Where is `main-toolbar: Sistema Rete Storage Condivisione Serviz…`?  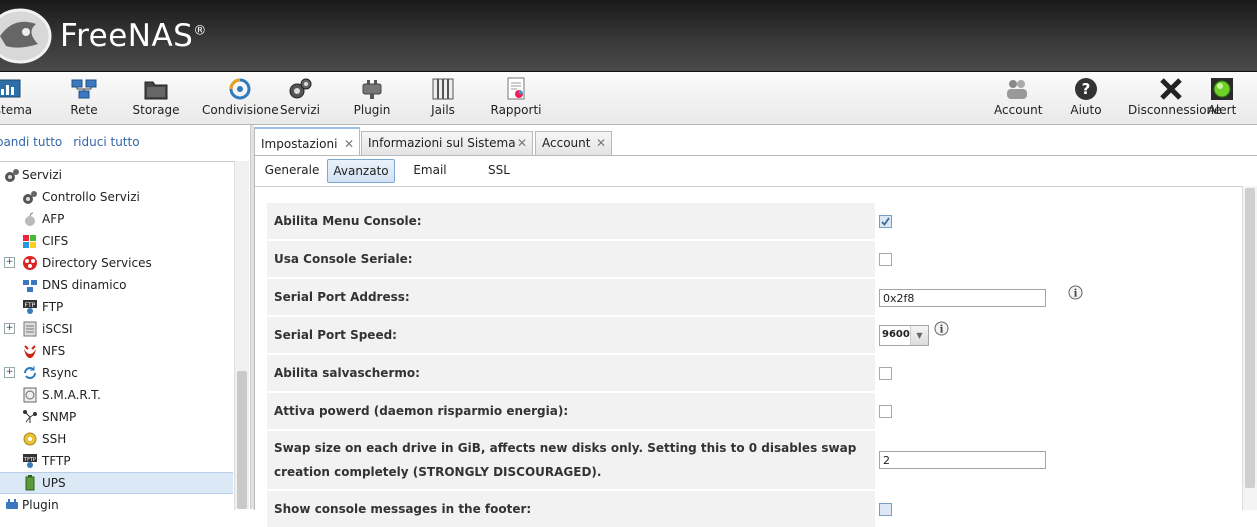 main-toolbar: Sistema Rete Storage Condivisione Serviz… is located at coordinates (628, 98).